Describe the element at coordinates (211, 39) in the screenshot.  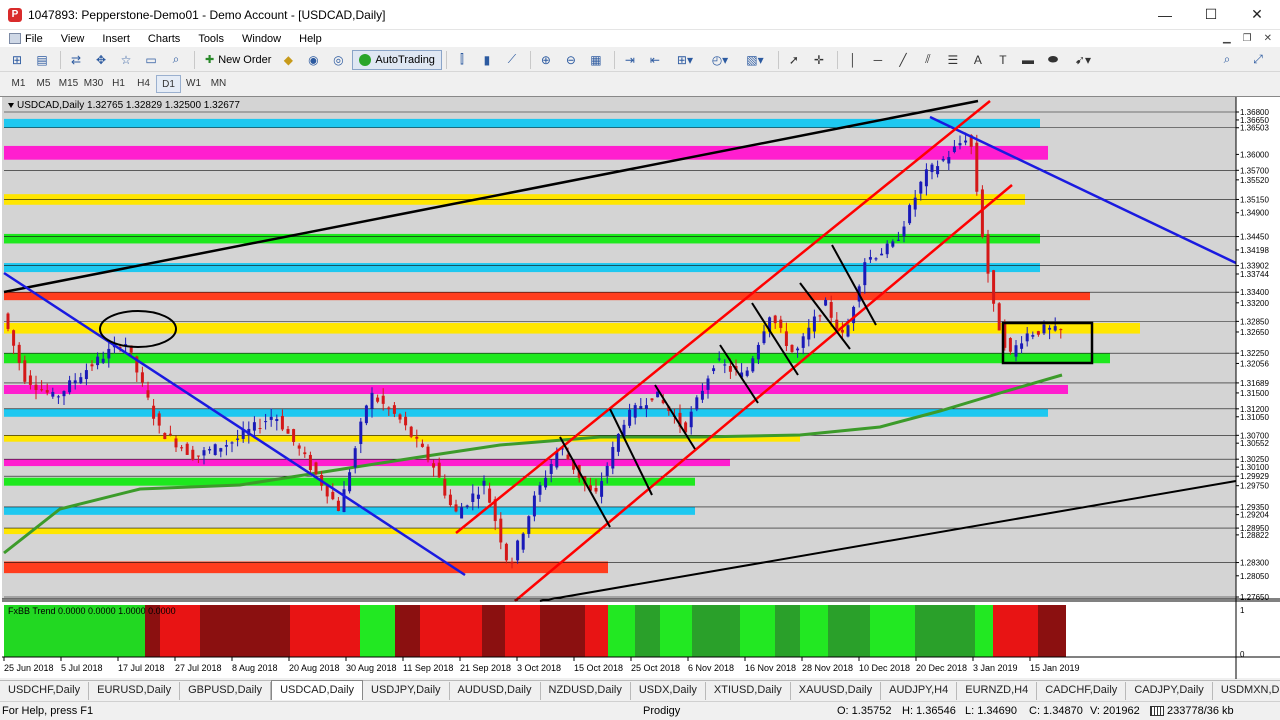
I see `menu-tools: Tools` at that location.